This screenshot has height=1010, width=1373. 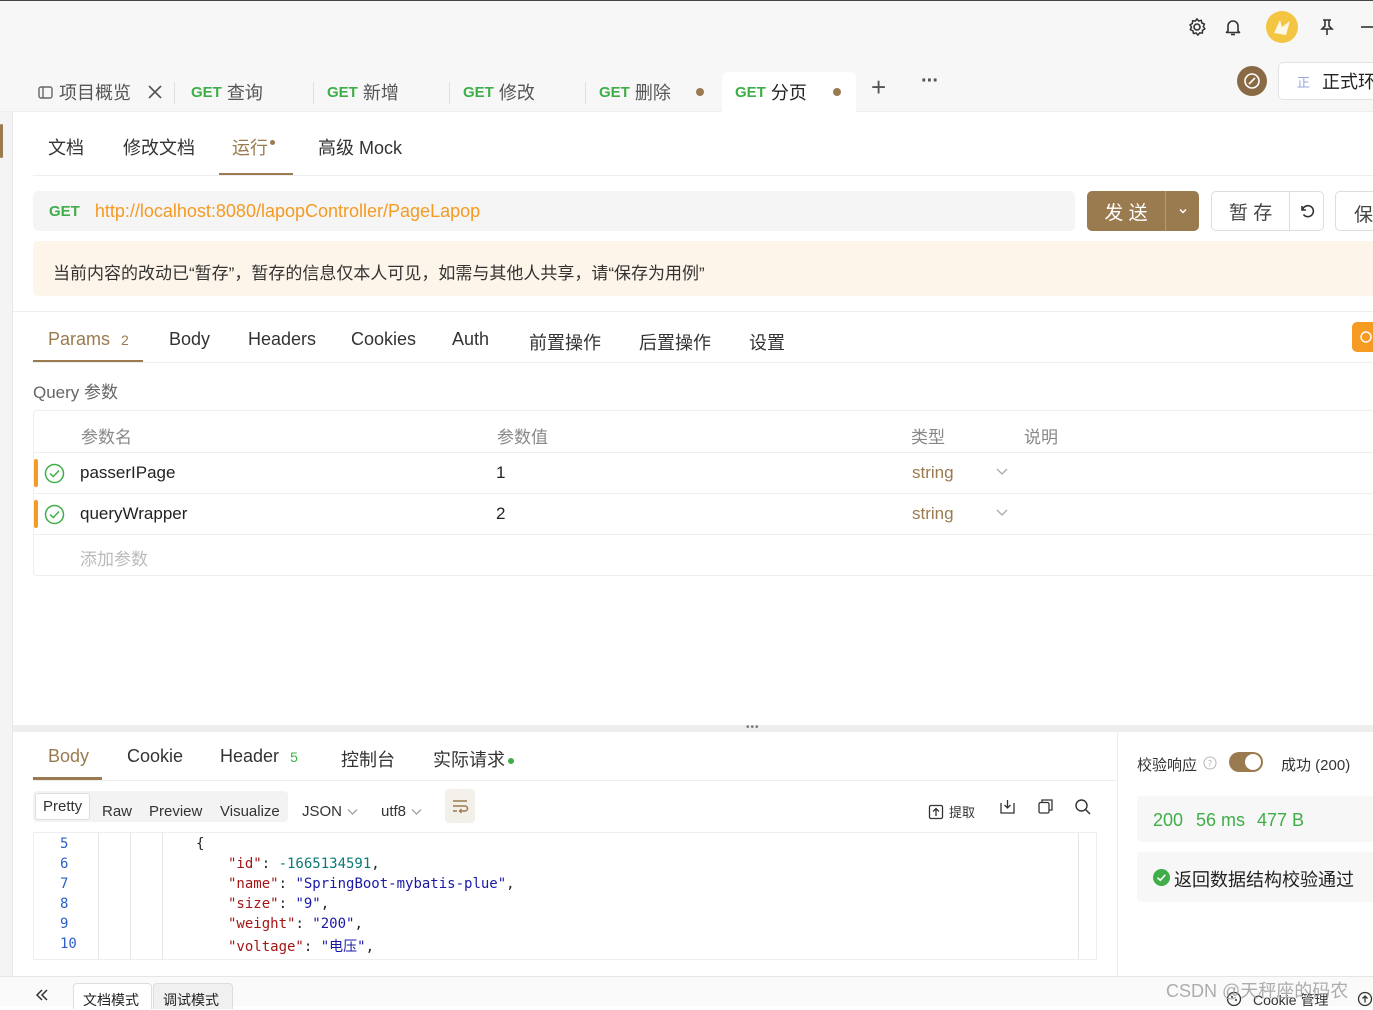 What do you see at coordinates (63, 806) in the screenshot?
I see `format-pretty: Pretty` at bounding box center [63, 806].